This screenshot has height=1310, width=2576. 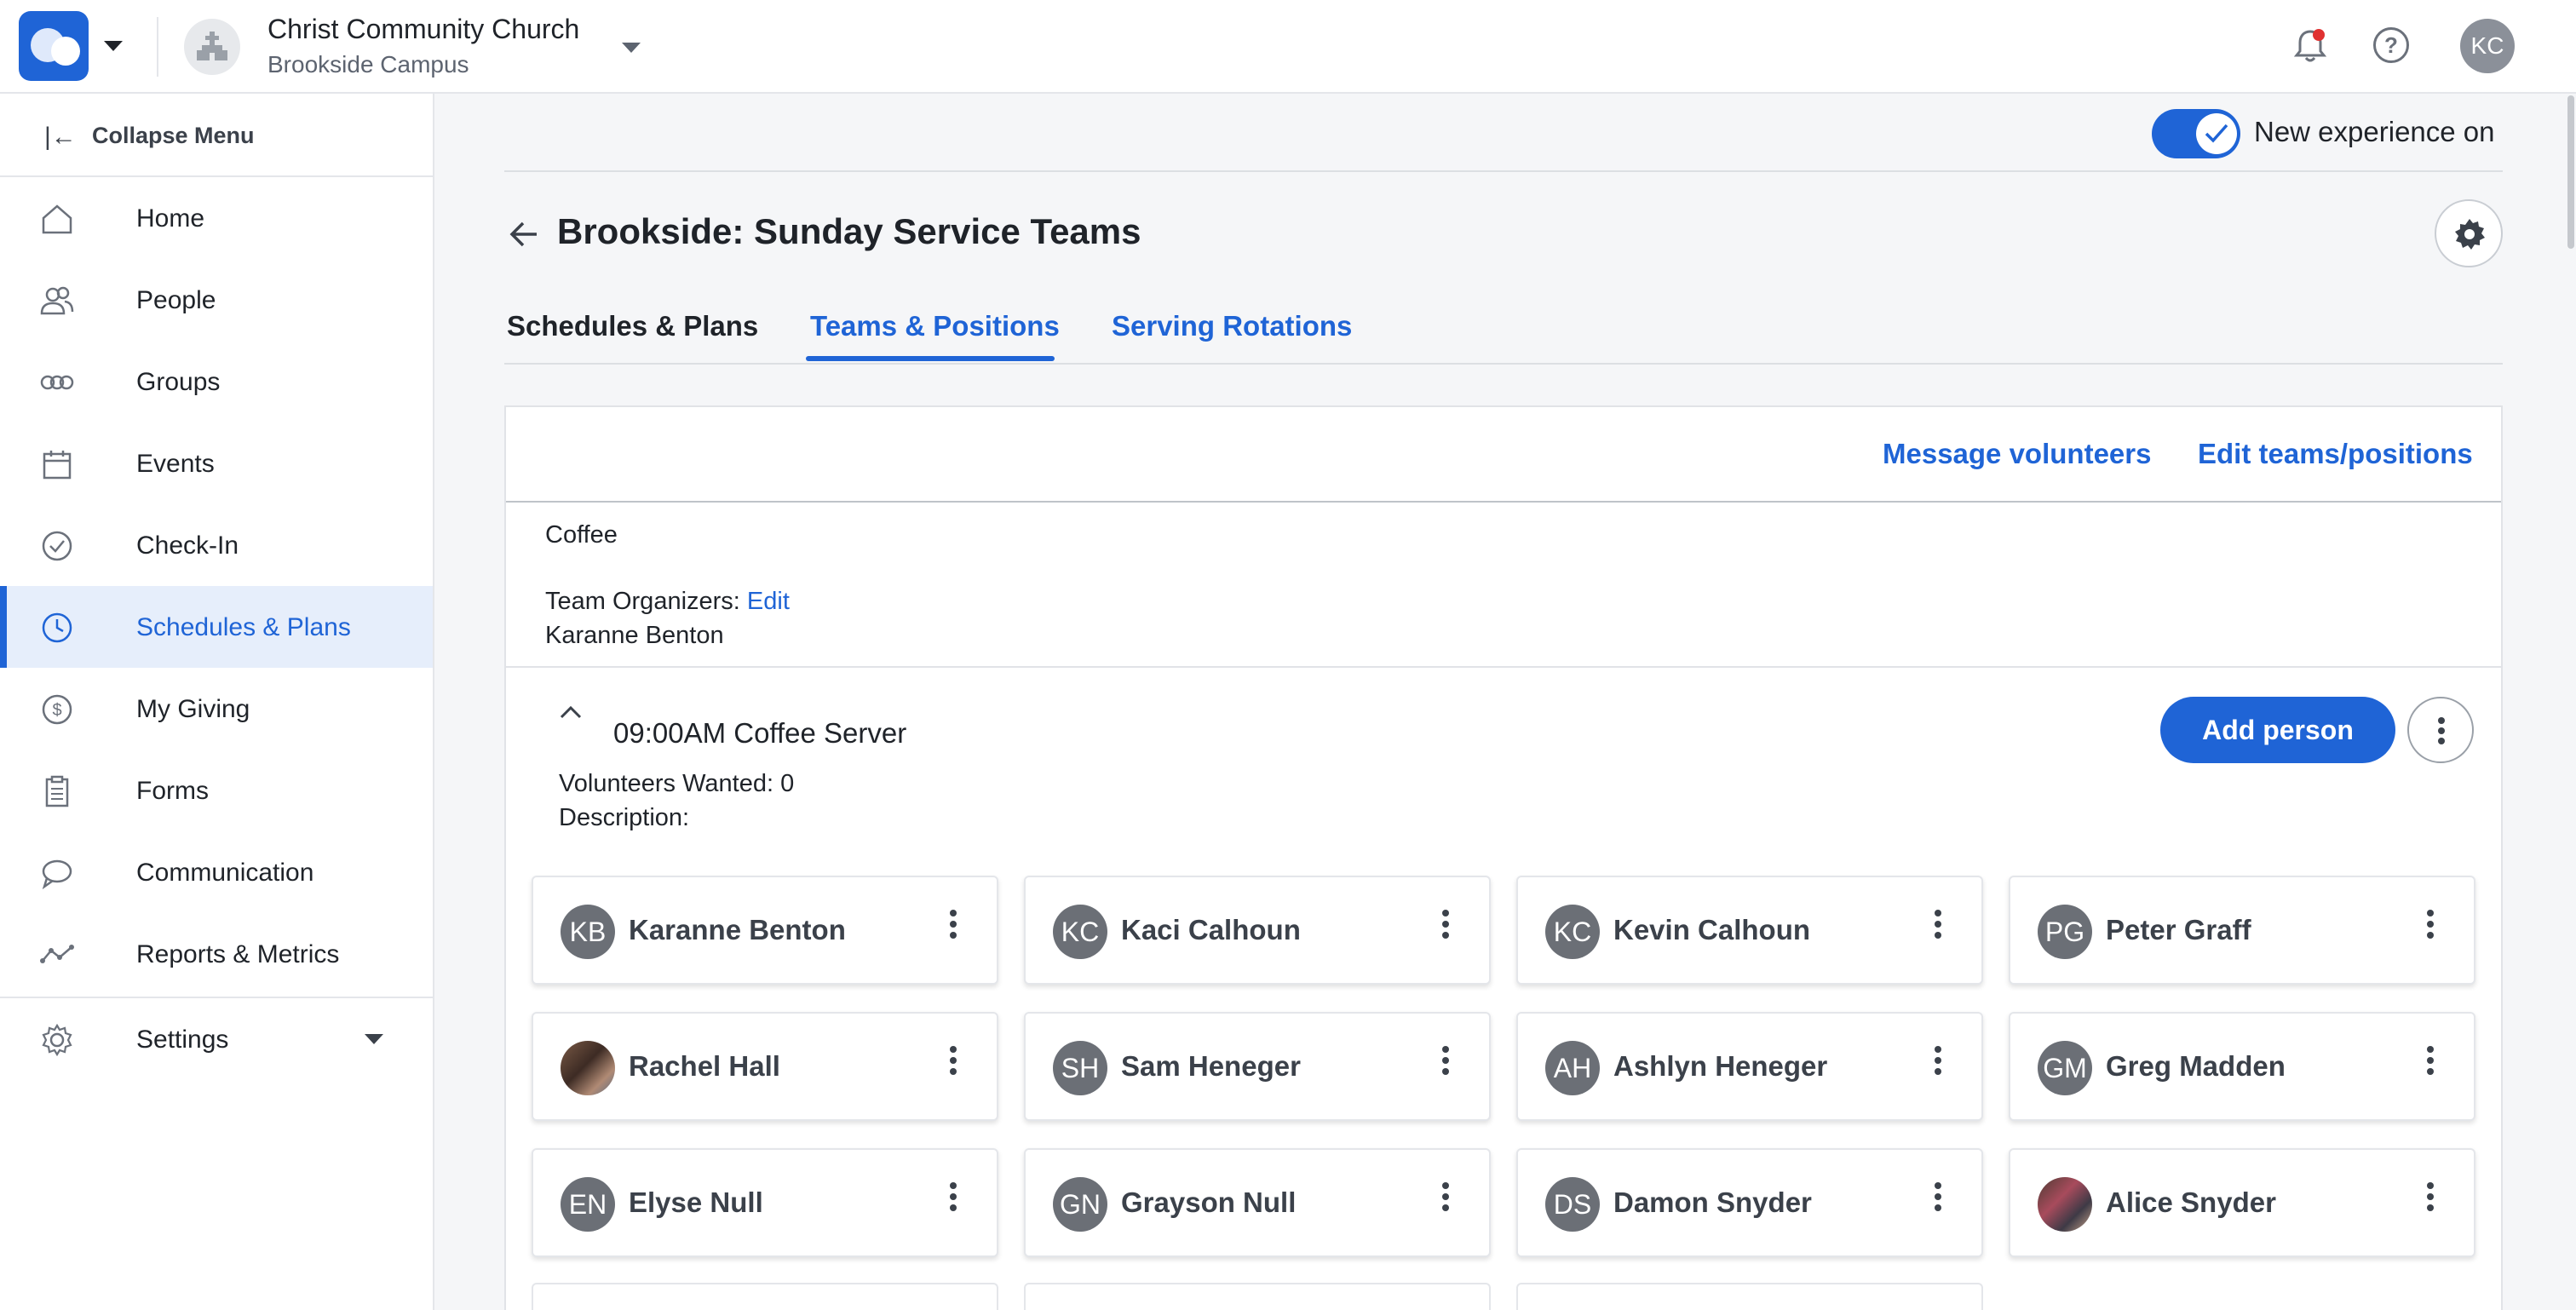 I want to click on person-name: Elyse Null, so click(x=696, y=1202).